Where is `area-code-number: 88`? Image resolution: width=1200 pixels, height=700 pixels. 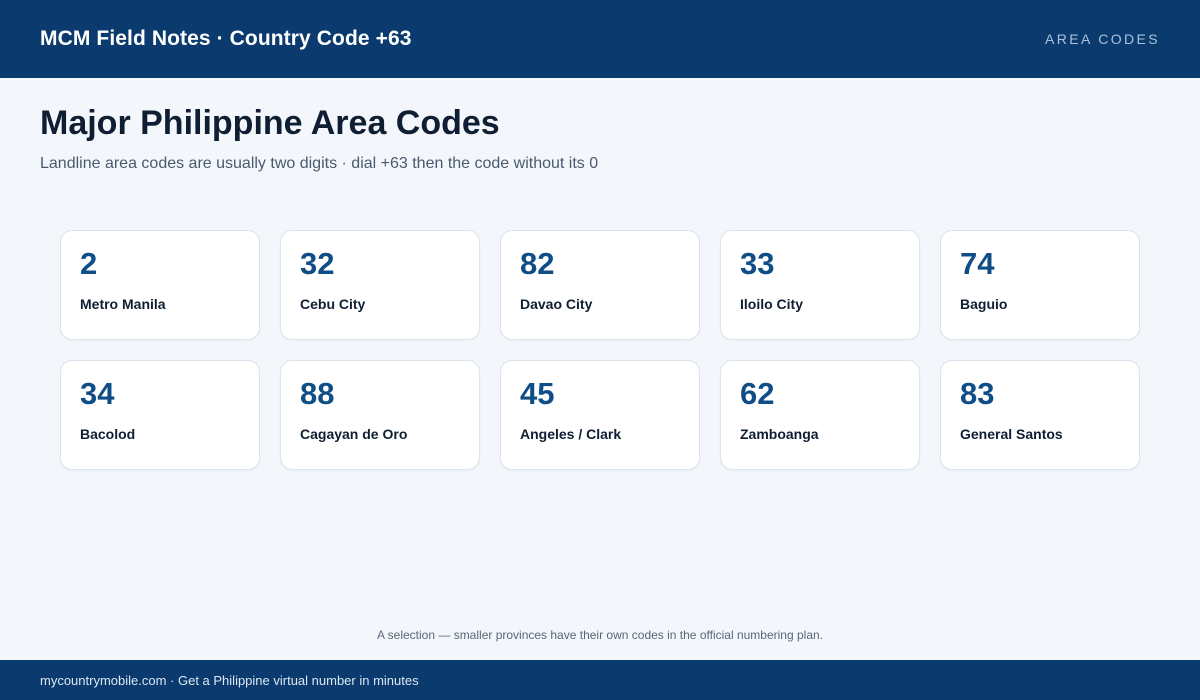
area-code-number: 88 is located at coordinates (317, 393).